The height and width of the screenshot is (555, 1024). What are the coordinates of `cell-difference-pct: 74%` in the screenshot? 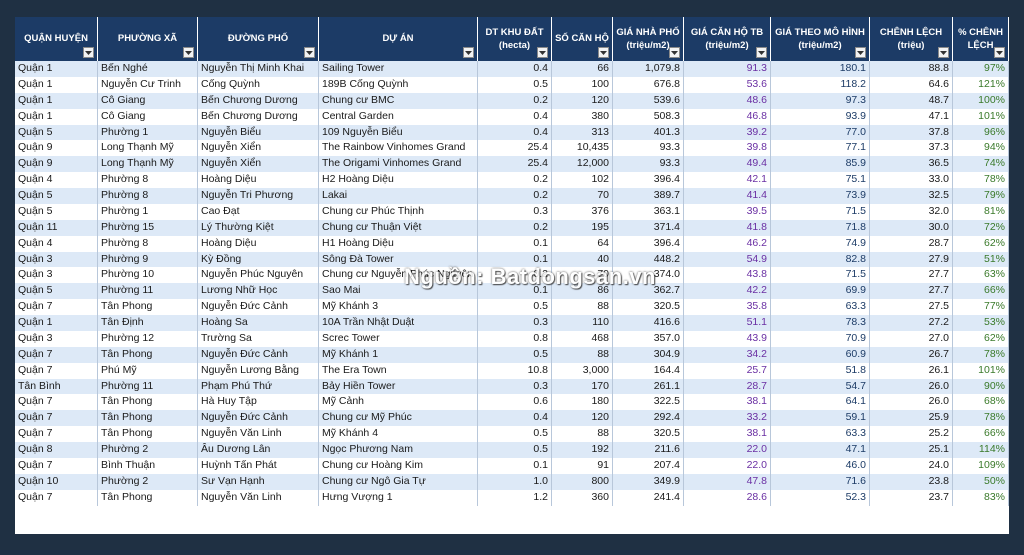 It's located at (981, 164).